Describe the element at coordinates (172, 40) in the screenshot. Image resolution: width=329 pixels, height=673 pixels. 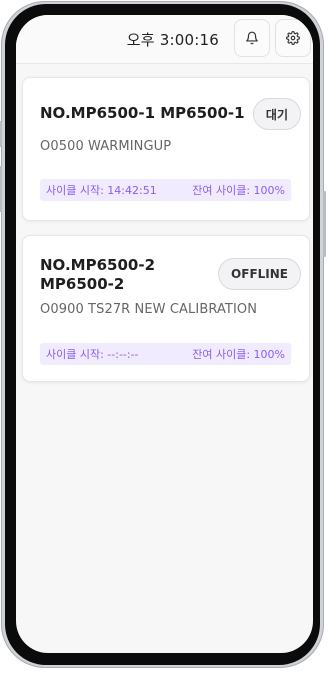
I see `clock-display: 오후 3:00:16` at that location.